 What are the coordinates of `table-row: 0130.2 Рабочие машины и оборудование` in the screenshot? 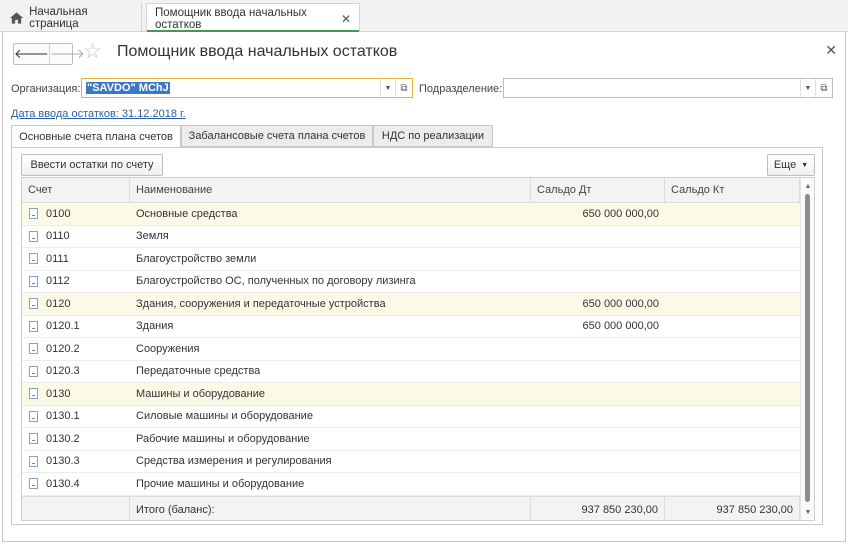 It's located at (411, 439).